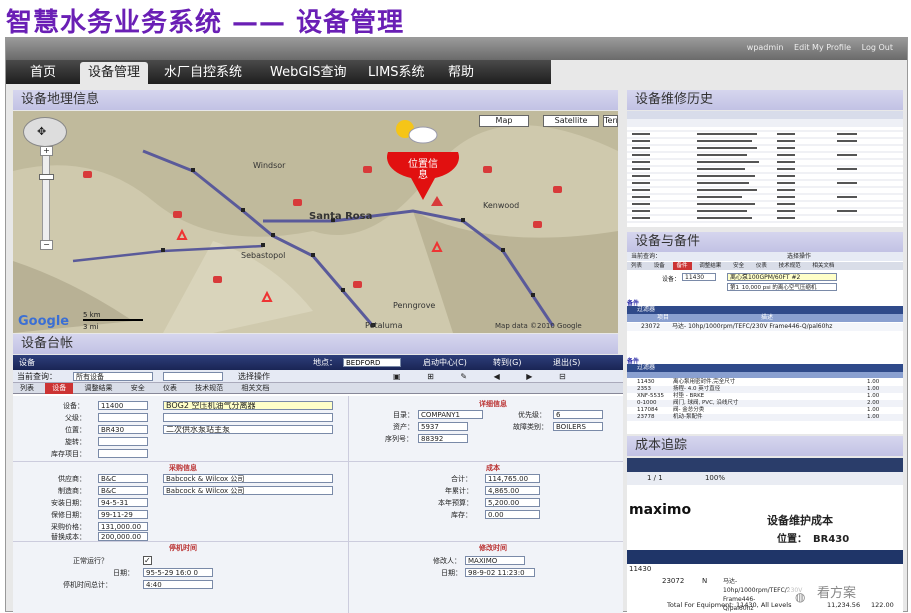 The width and height of the screenshot is (911, 613). Describe the element at coordinates (761, 266) in the screenshot. I see `parts-tab-meter: 仪表` at that location.